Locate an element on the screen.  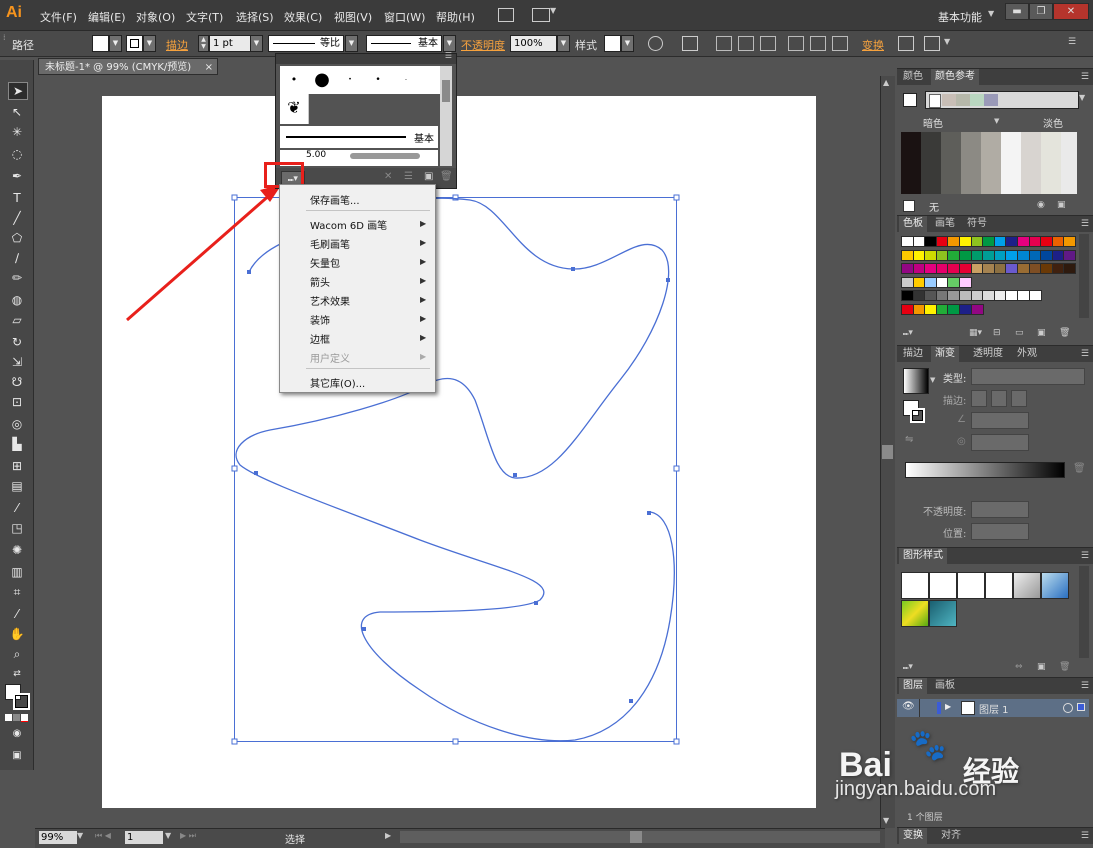
opacity-dropdown: ▼ is located at coordinates (563, 43).